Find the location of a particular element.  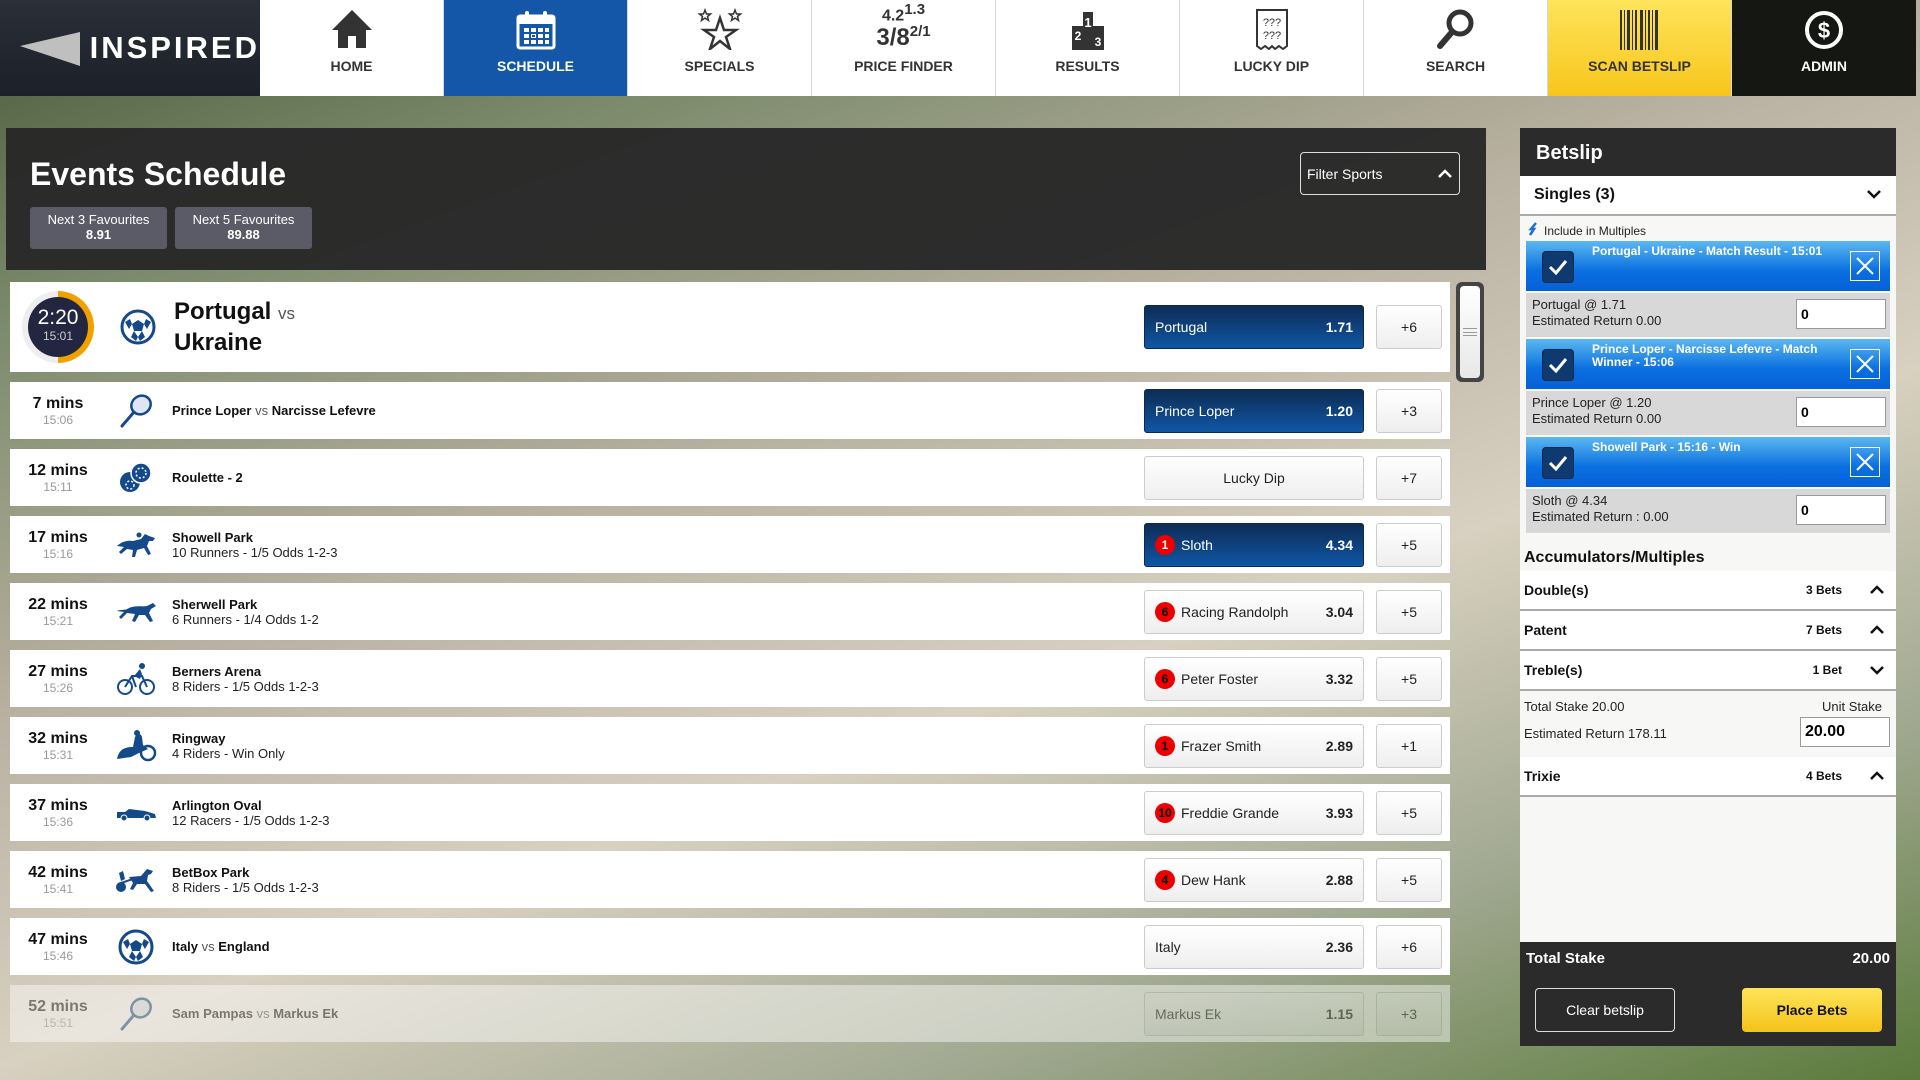

odds-button: Prince Loper 1.20 is located at coordinates (1254, 410).